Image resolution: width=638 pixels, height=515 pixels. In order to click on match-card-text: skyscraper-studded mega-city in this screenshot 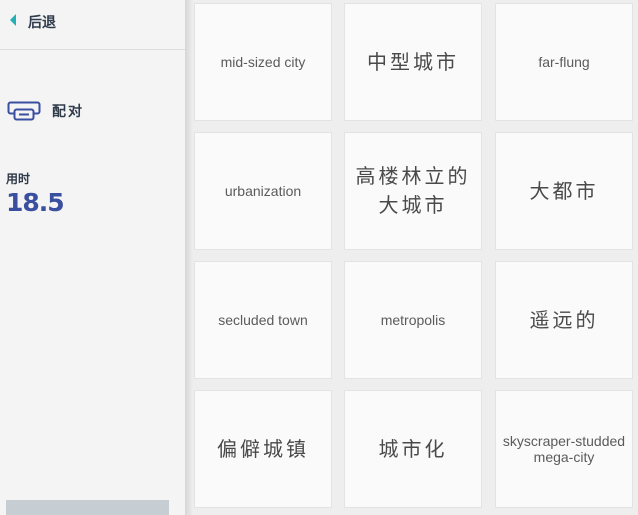, I will do `click(564, 449)`.